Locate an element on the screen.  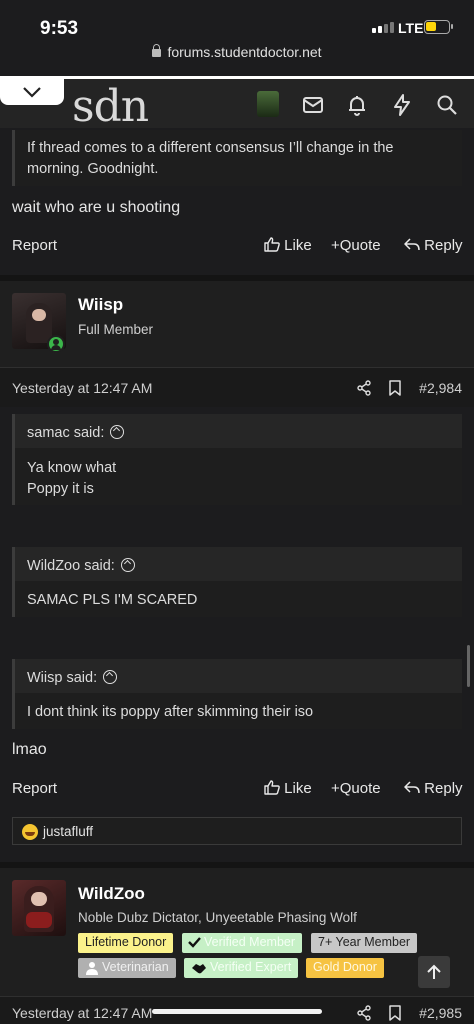
user-info: Wiisp Full Member is located at coordinates (237, 324).